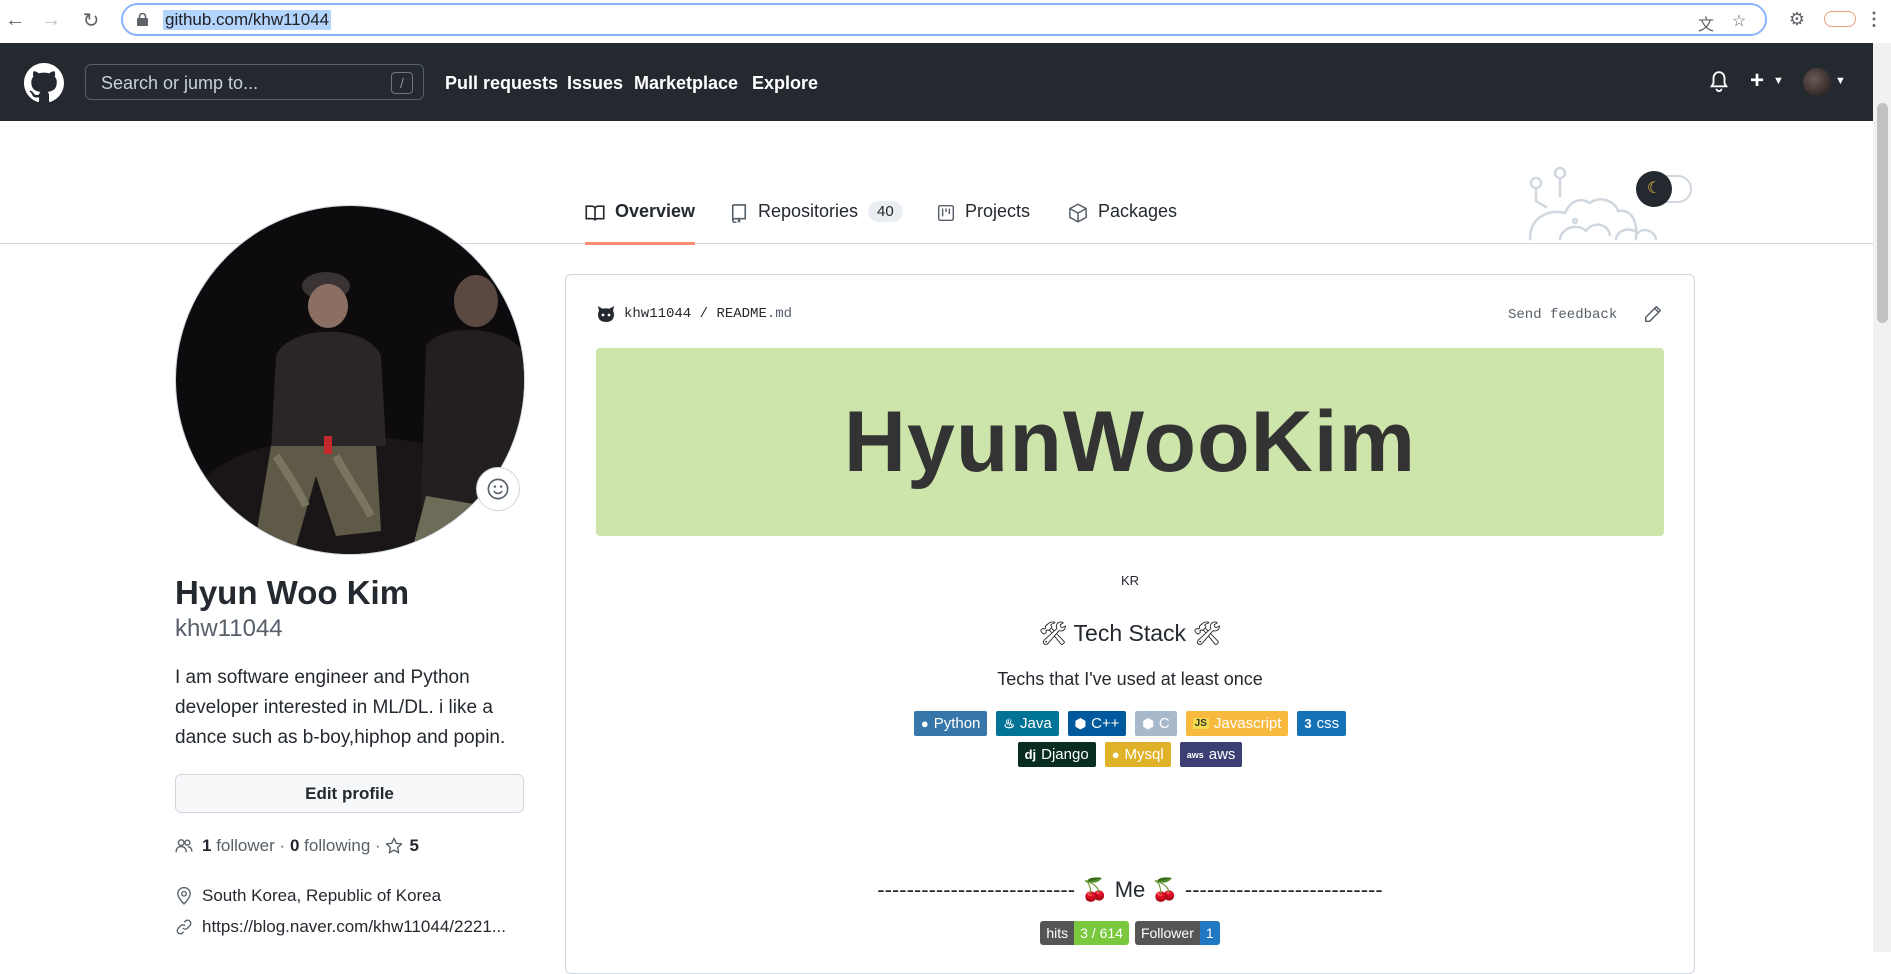 This screenshot has height=974, width=1891. Describe the element at coordinates (655, 211) in the screenshot. I see `tab-overview-label: Overview` at that location.